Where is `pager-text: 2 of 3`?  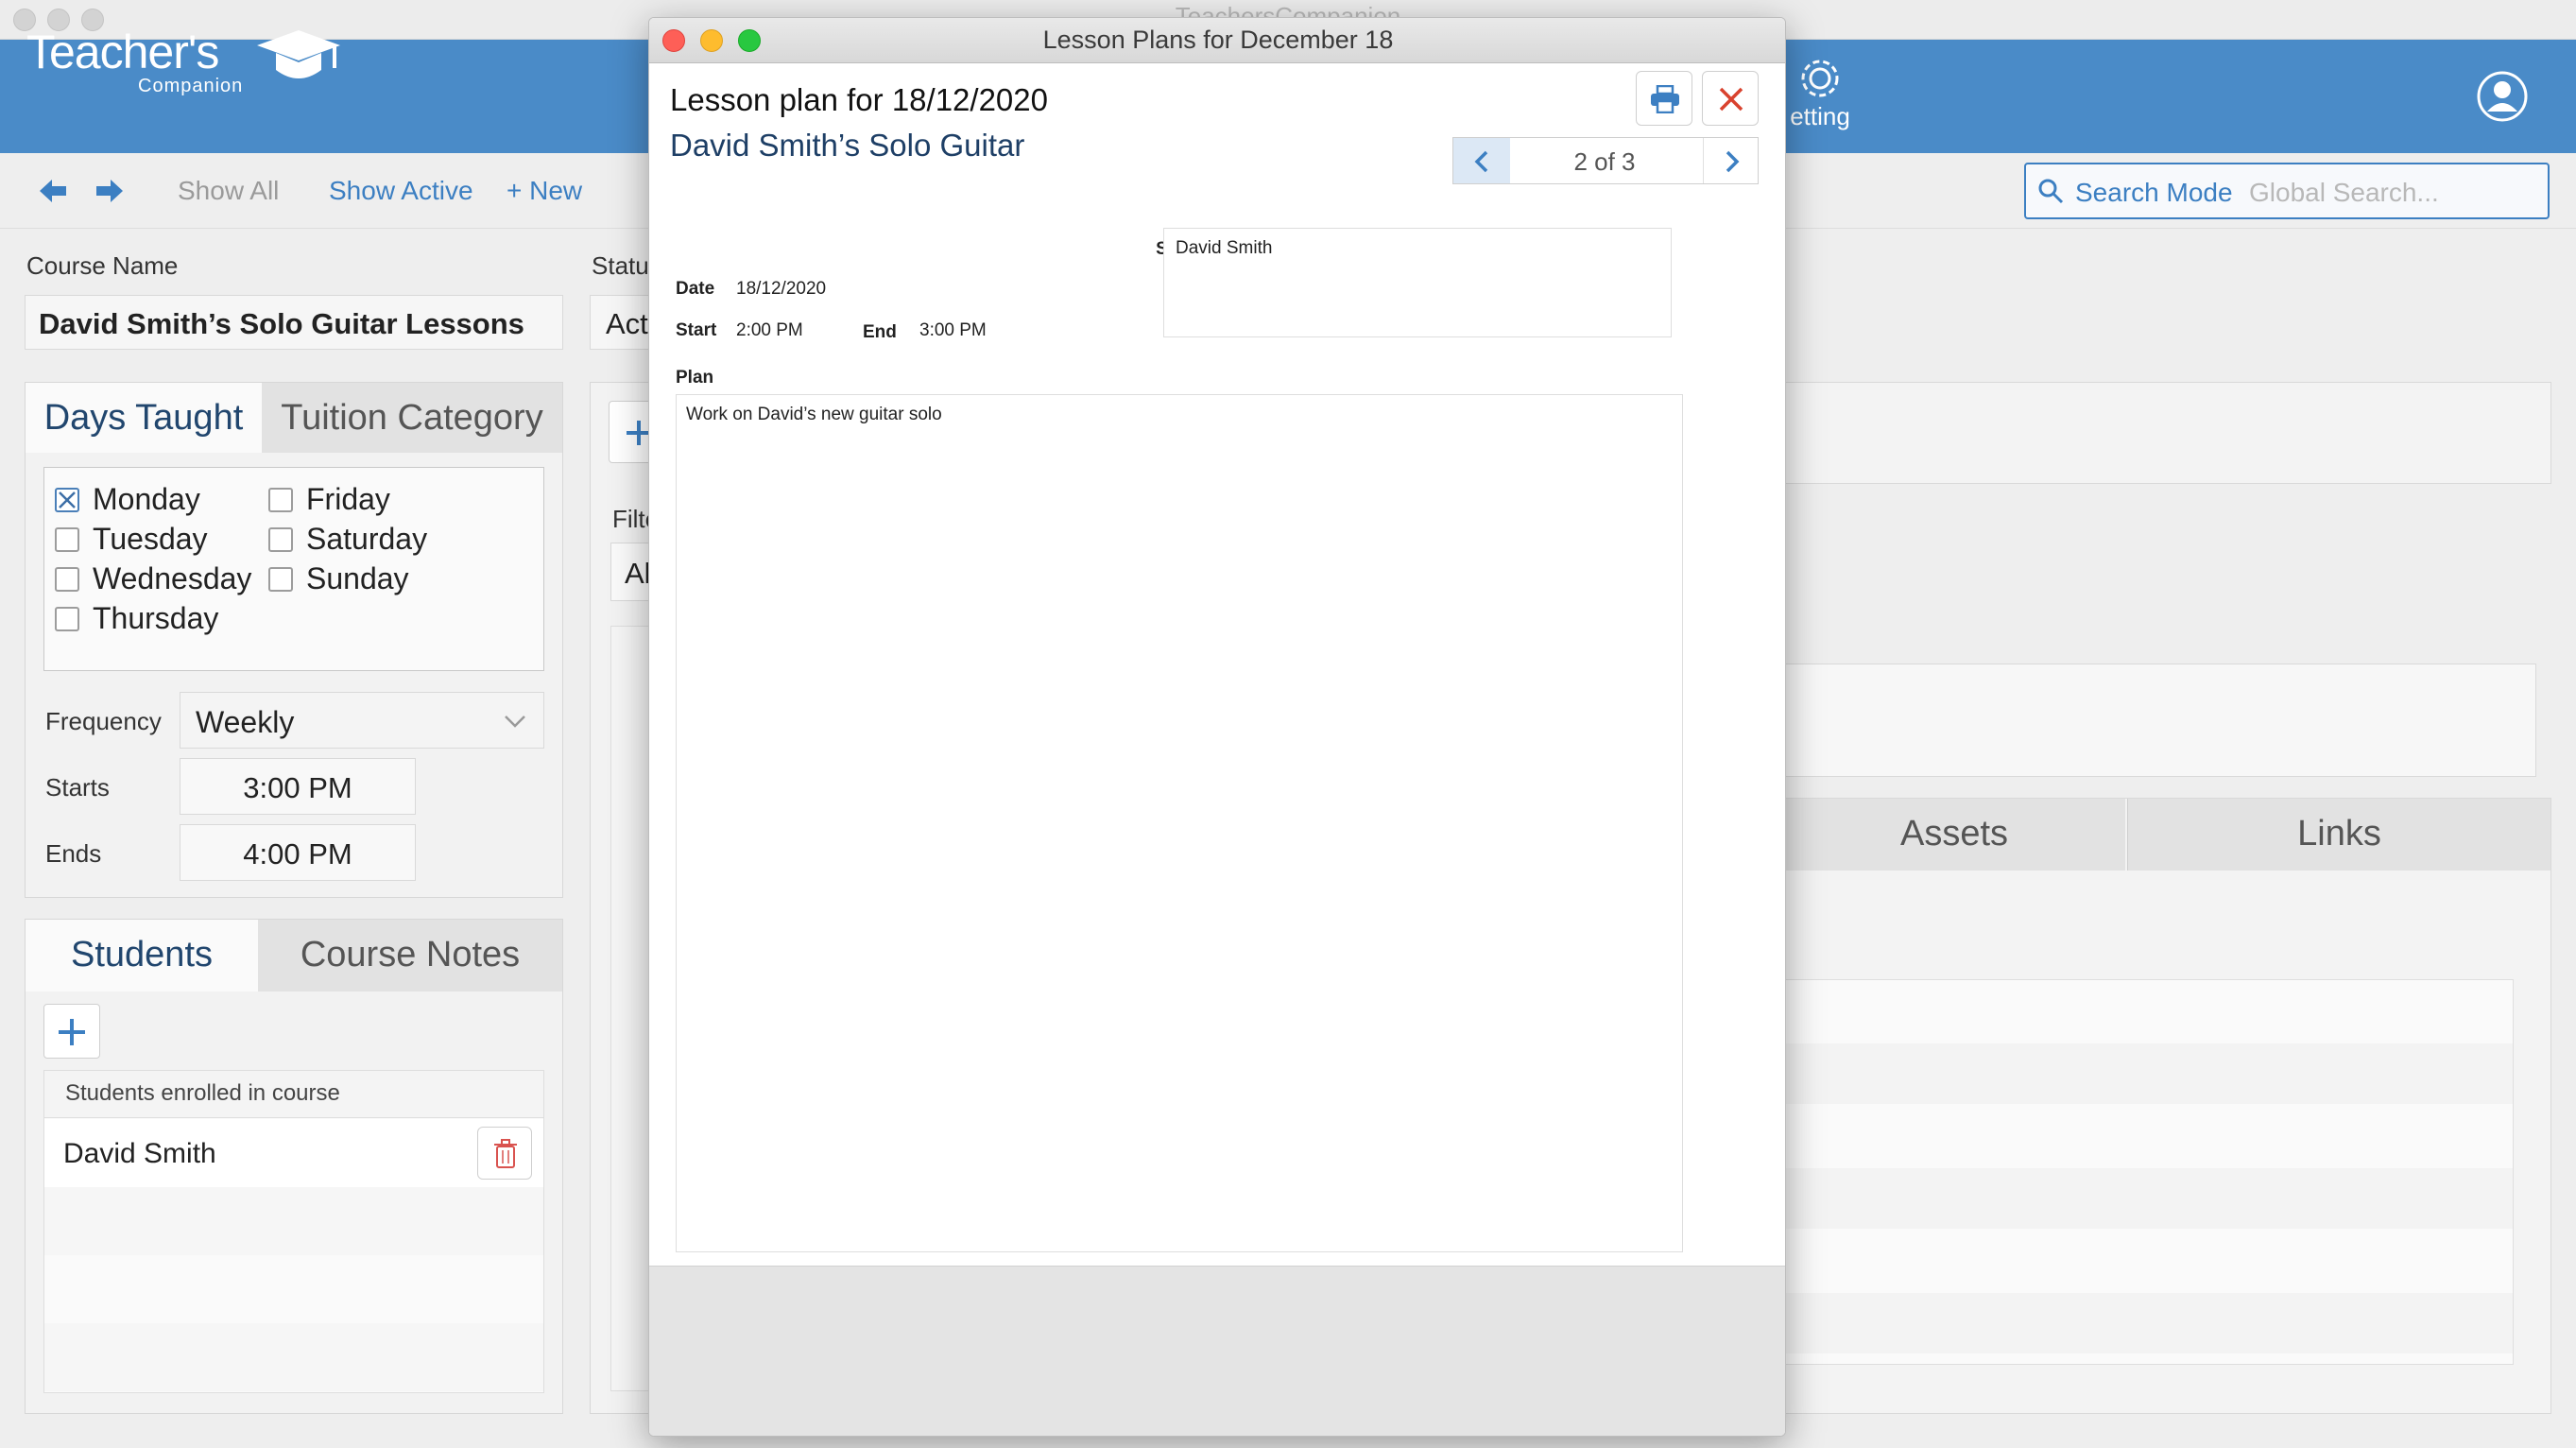
pager-text: 2 of 3 is located at coordinates (1604, 161).